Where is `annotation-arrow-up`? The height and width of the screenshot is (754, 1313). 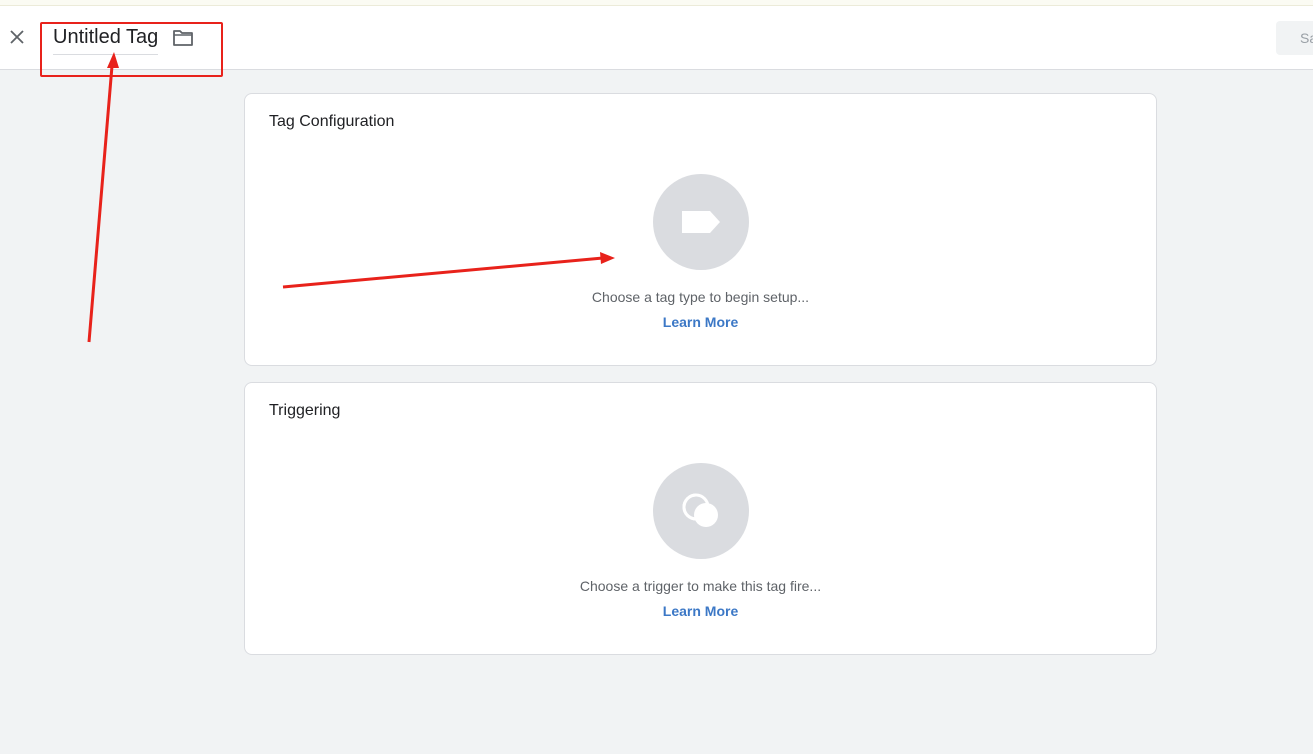
annotation-arrow-up is located at coordinates (100, 204).